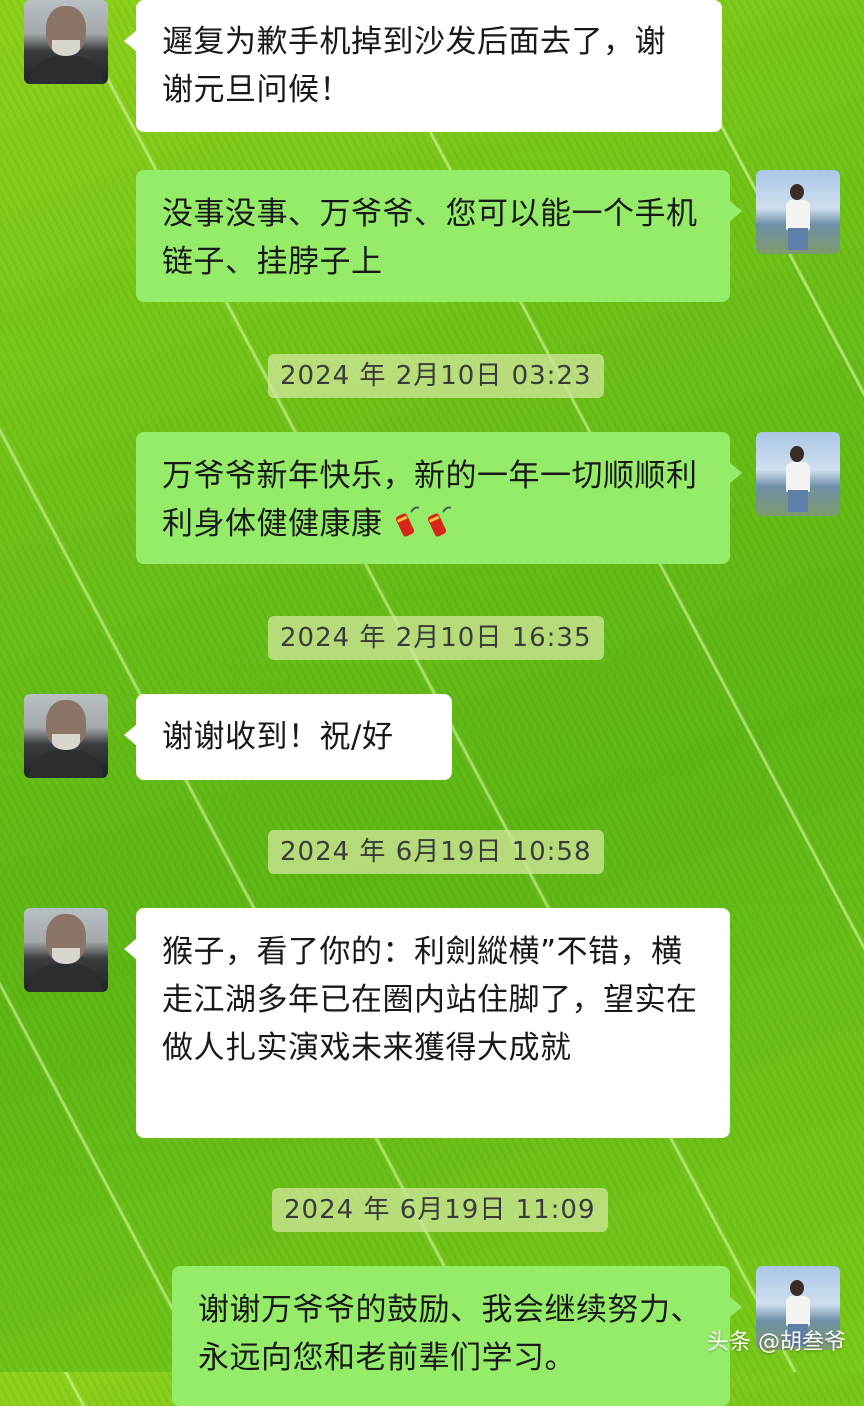 The image size is (864, 1406). Describe the element at coordinates (436, 852) in the screenshot. I see `timestamp: 2024 年 6月19日 10:58` at that location.